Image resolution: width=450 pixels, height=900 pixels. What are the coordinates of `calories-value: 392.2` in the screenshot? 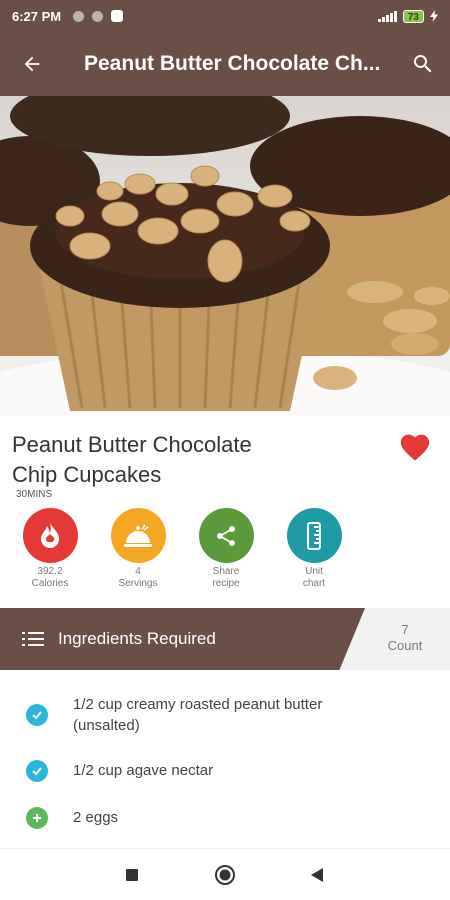 It's located at (50, 571).